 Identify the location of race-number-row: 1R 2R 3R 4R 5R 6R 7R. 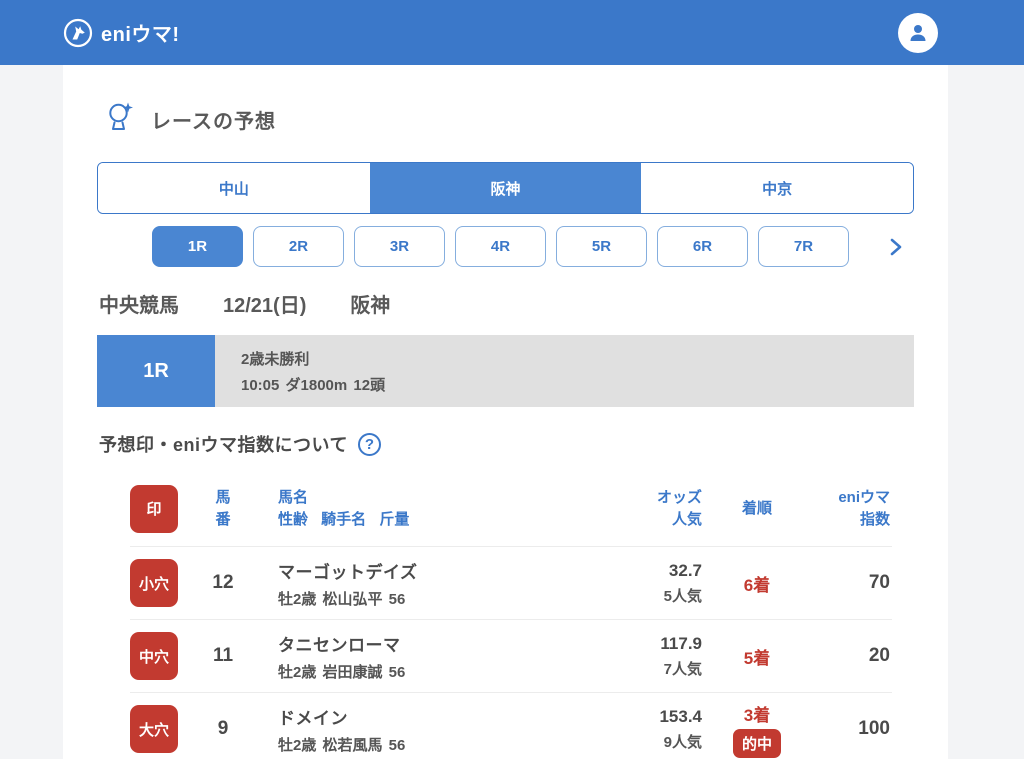
(505, 246).